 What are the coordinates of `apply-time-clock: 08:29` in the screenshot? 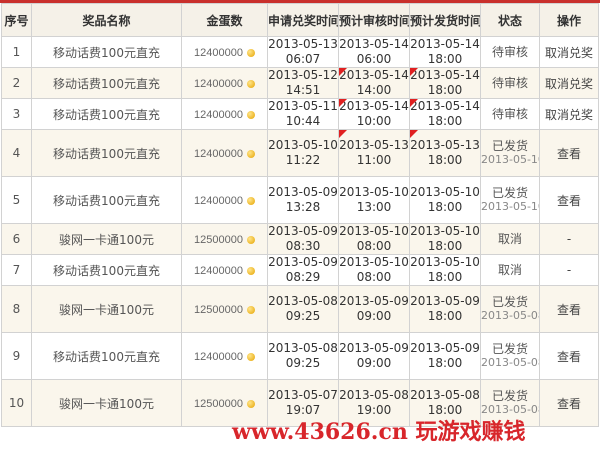 It's located at (303, 277).